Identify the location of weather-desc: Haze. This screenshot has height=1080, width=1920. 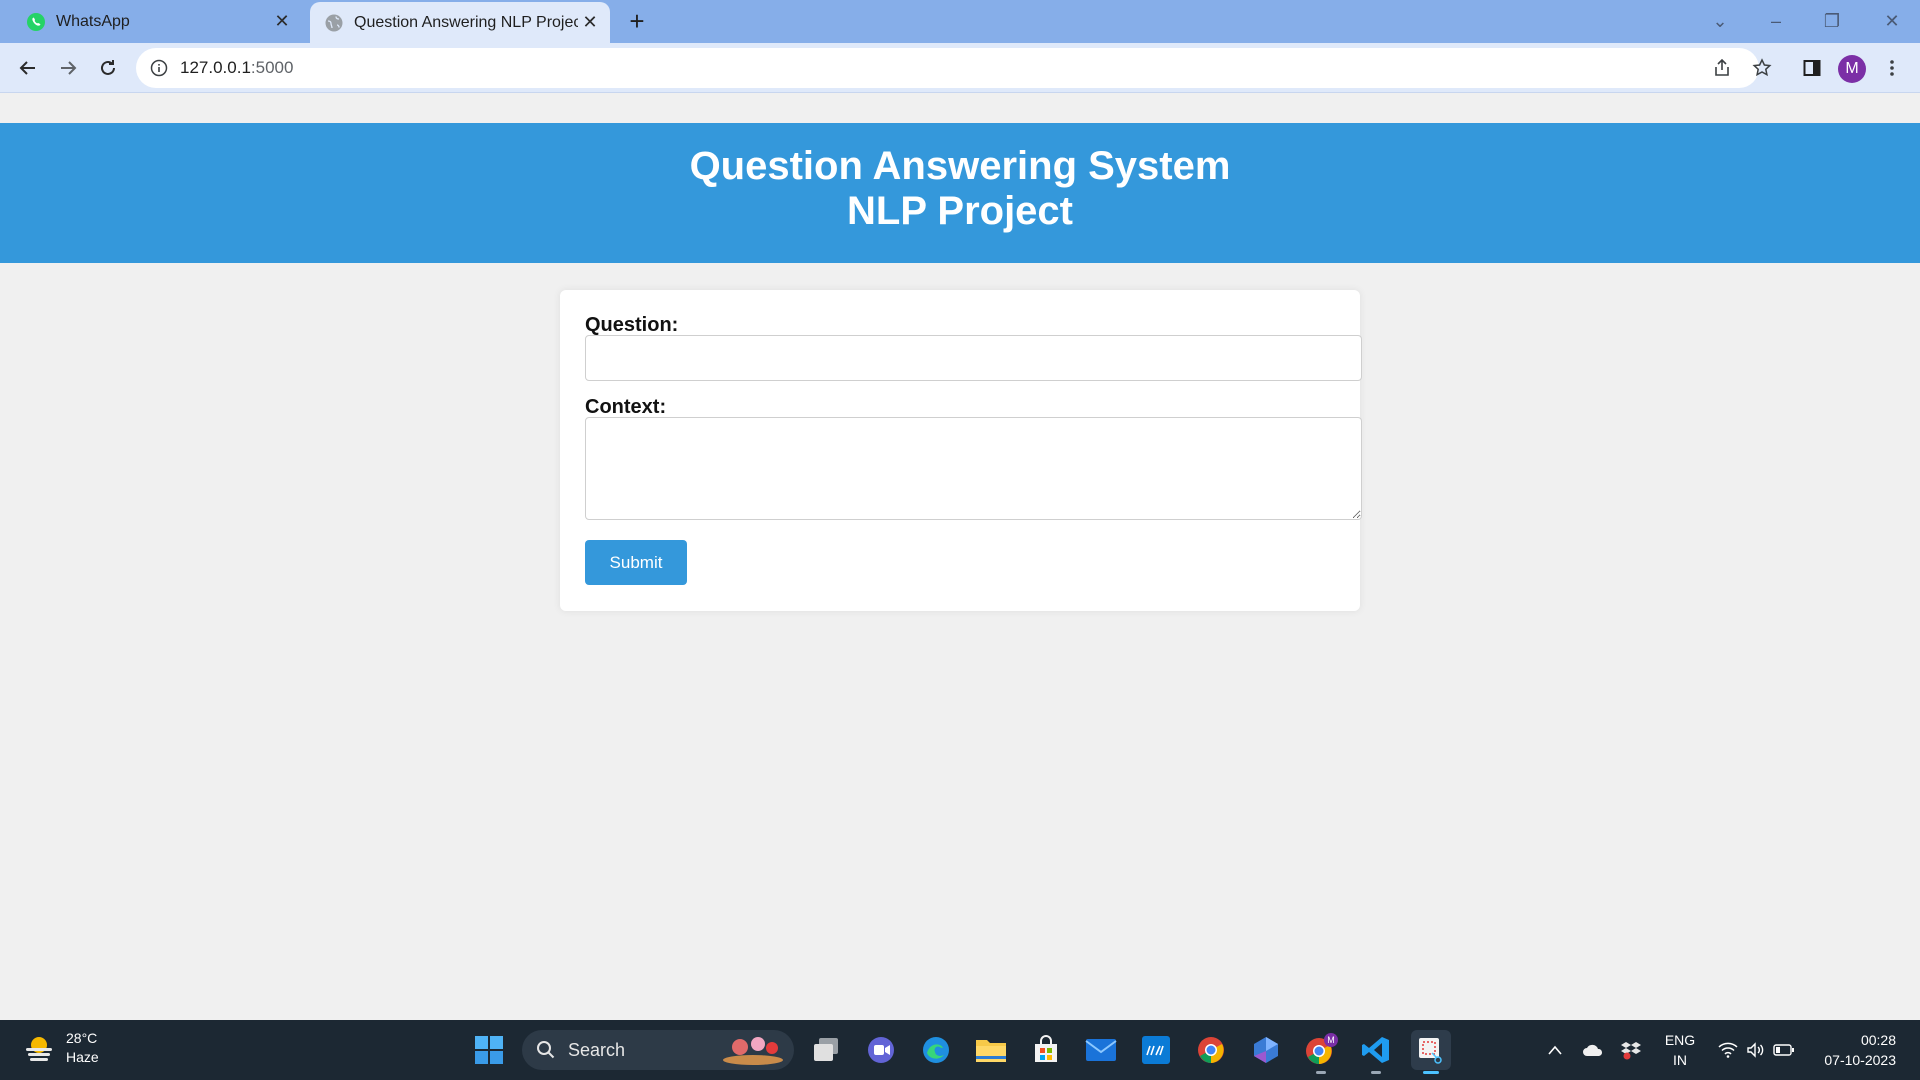
(82, 1057).